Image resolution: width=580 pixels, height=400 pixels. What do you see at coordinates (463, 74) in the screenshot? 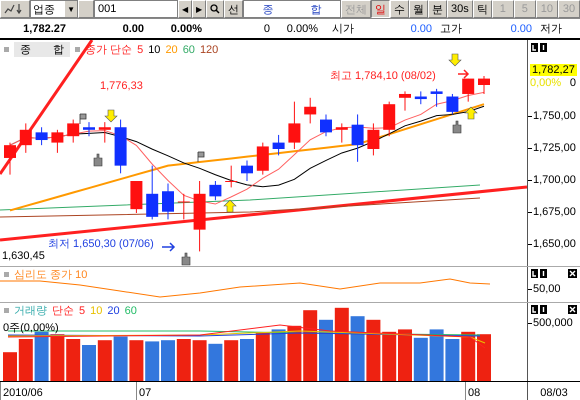
I see `arrow-icon` at bounding box center [463, 74].